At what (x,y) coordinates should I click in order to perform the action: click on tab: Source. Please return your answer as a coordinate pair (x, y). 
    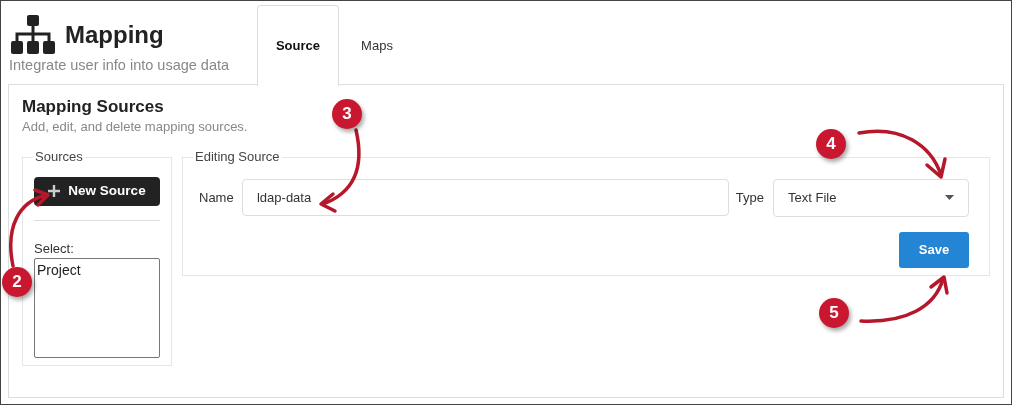
    Looking at the image, I should click on (298, 45).